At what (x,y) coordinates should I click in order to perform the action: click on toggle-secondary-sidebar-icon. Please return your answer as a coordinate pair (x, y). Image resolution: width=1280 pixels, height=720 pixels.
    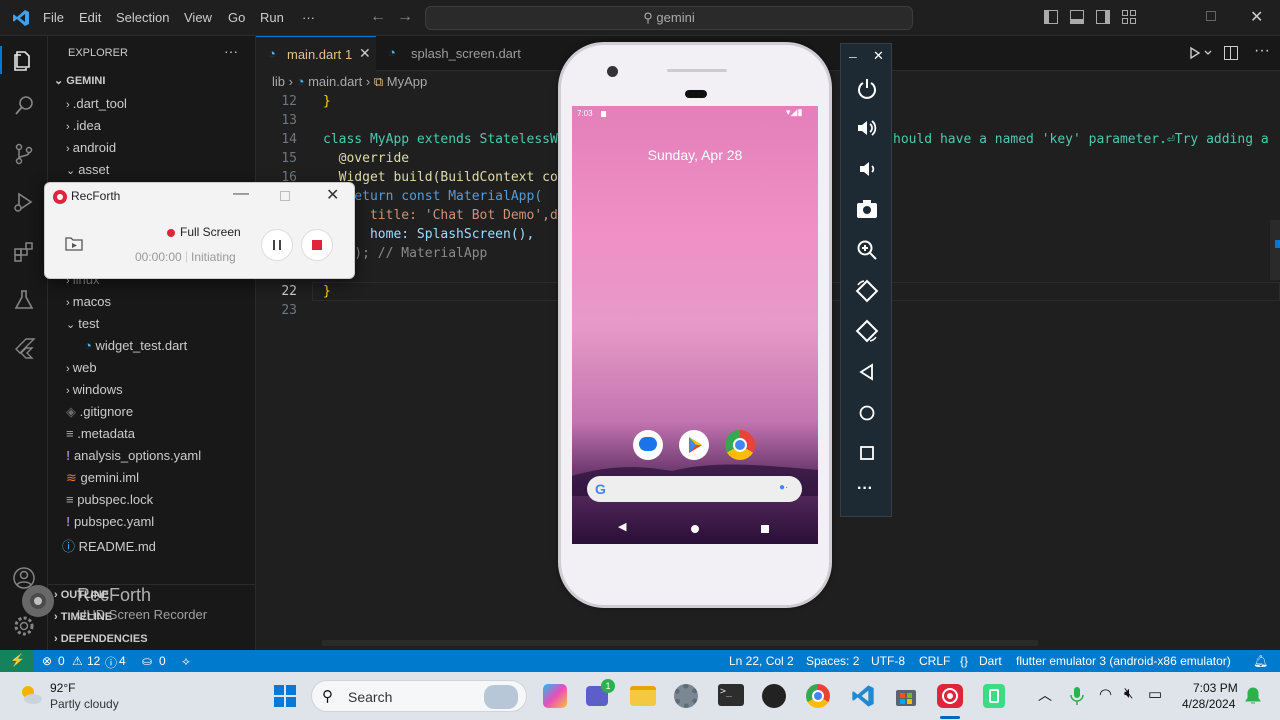
    Looking at the image, I should click on (1103, 17).